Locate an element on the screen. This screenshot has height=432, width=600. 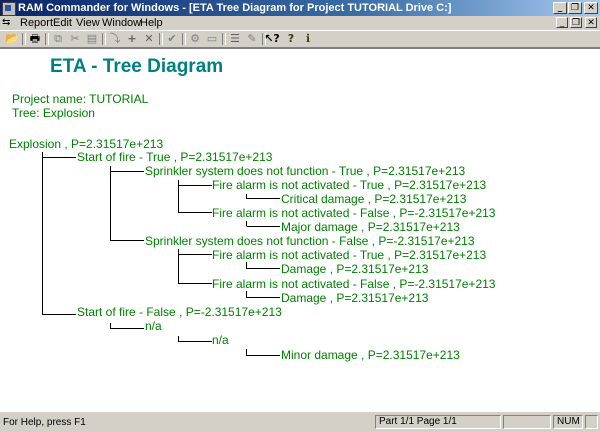
calculate-icon: ⚙ is located at coordinates (195, 39).